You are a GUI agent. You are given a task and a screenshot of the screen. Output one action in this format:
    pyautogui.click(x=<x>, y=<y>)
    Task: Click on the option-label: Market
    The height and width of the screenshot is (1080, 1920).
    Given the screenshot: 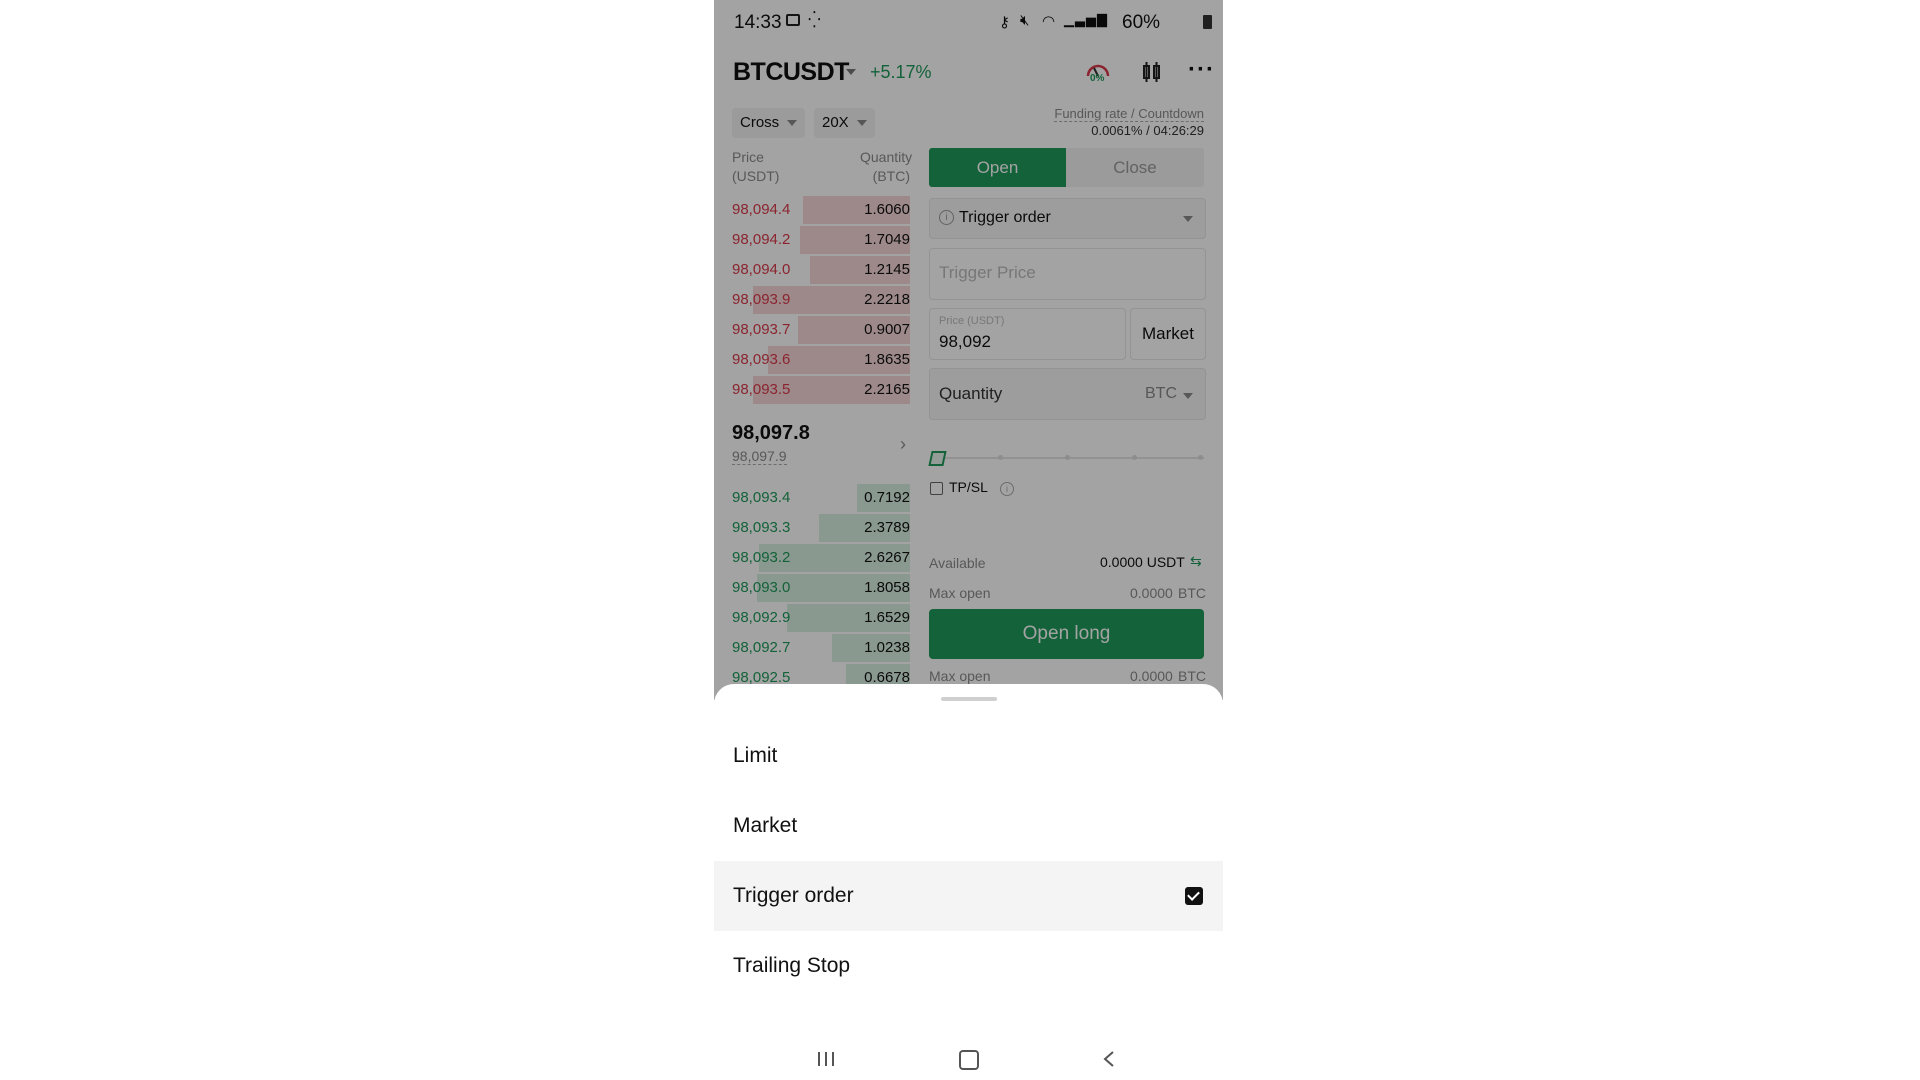 What is the action you would take?
    pyautogui.click(x=765, y=825)
    